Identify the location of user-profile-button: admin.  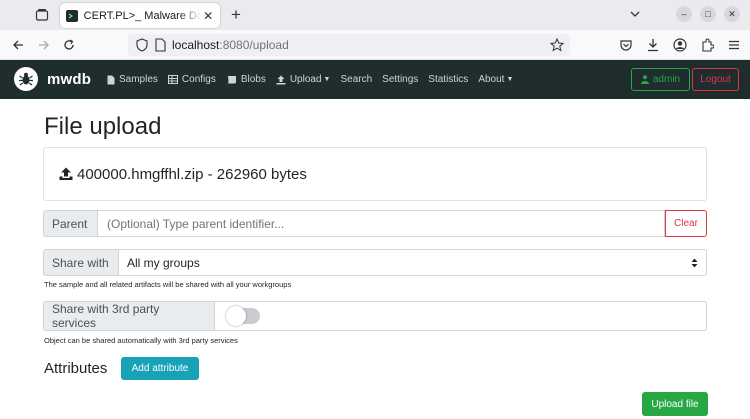
(660, 79).